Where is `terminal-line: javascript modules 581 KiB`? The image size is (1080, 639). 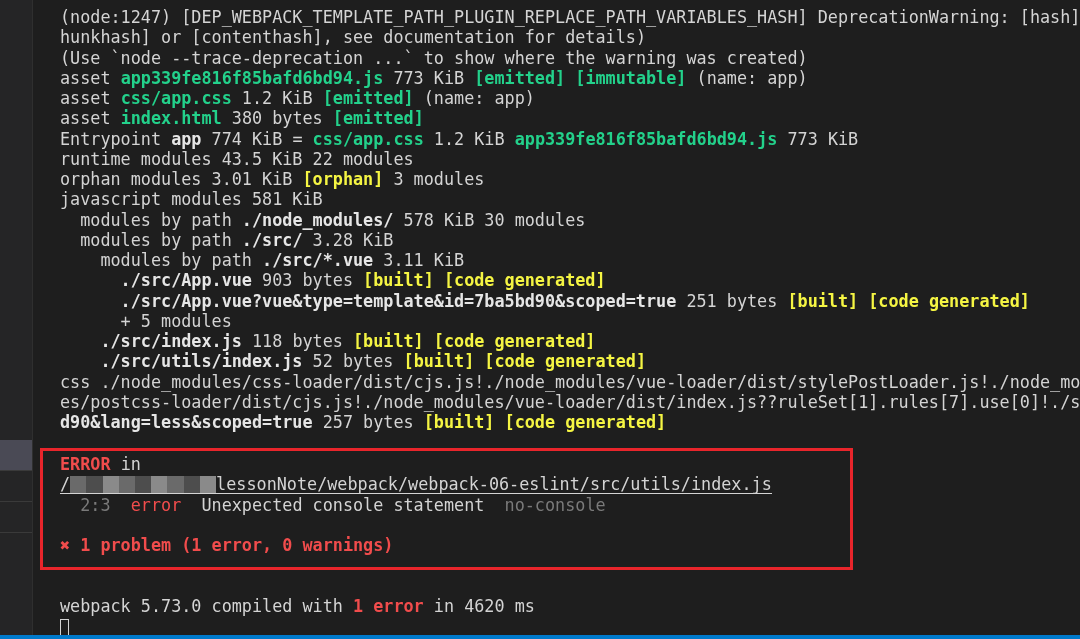 terminal-line: javascript modules 581 KiB is located at coordinates (191, 199).